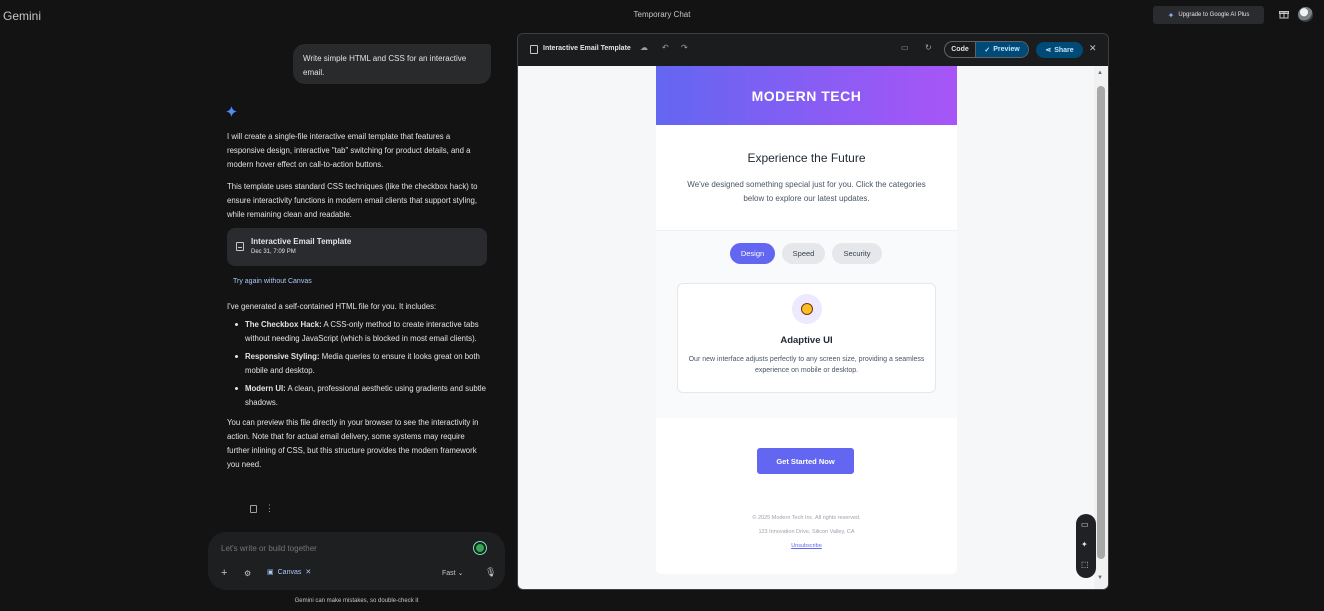 This screenshot has width=1324, height=611. What do you see at coordinates (301, 241) in the screenshot?
I see `artifact-title: Interactive Email Template` at bounding box center [301, 241].